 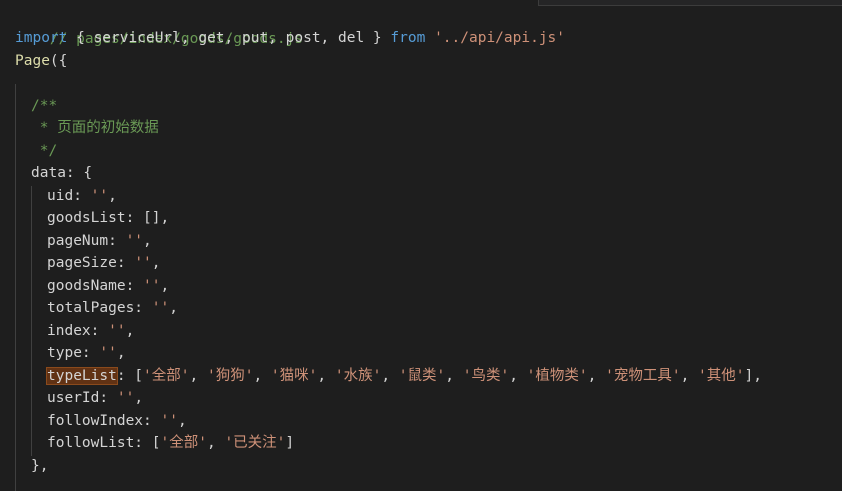 I want to click on totalPages-key: totalPages:, so click(x=99, y=308).